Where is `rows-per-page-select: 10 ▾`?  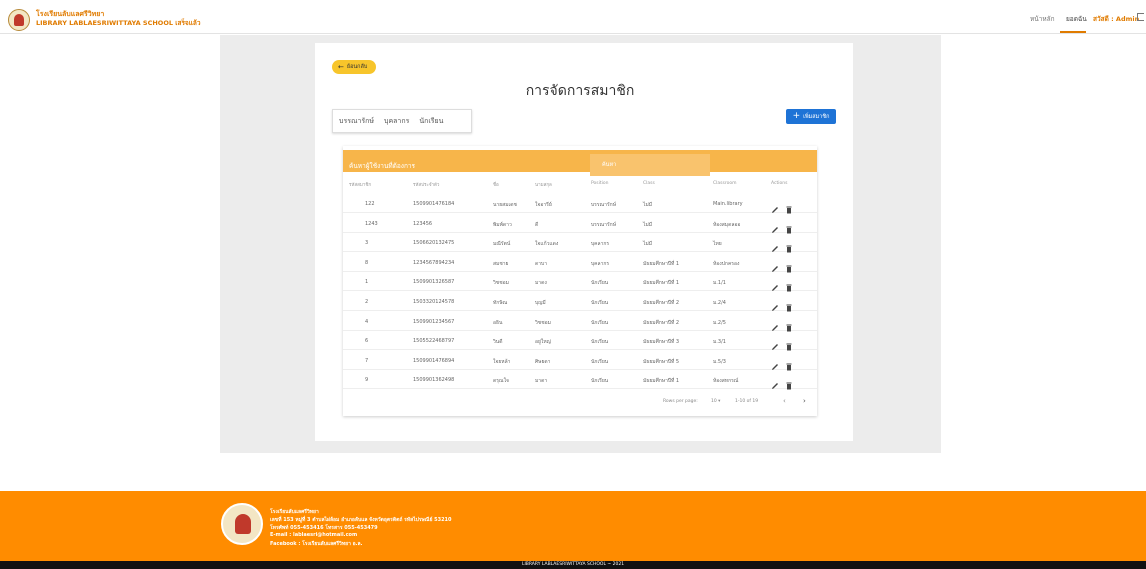 rows-per-page-select: 10 ▾ is located at coordinates (715, 401).